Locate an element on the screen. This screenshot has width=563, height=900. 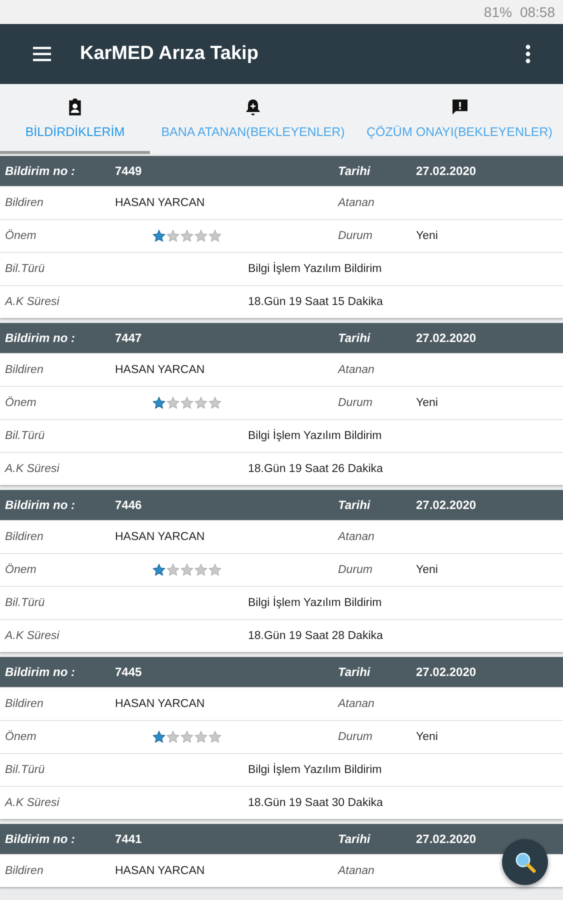
field-value: 18.Gün 19 Saat 30 Dakika is located at coordinates (316, 803).